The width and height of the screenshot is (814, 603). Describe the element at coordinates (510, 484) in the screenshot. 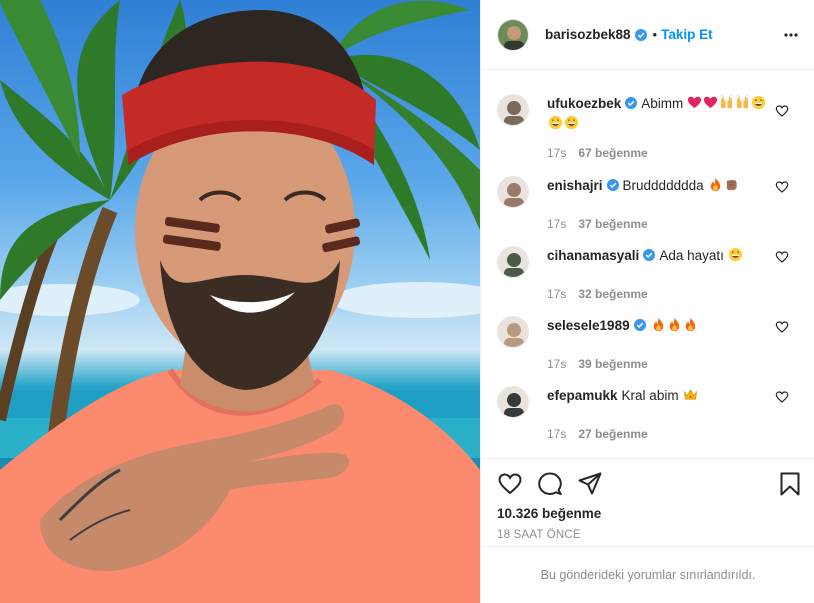

I see `heart-icon` at that location.